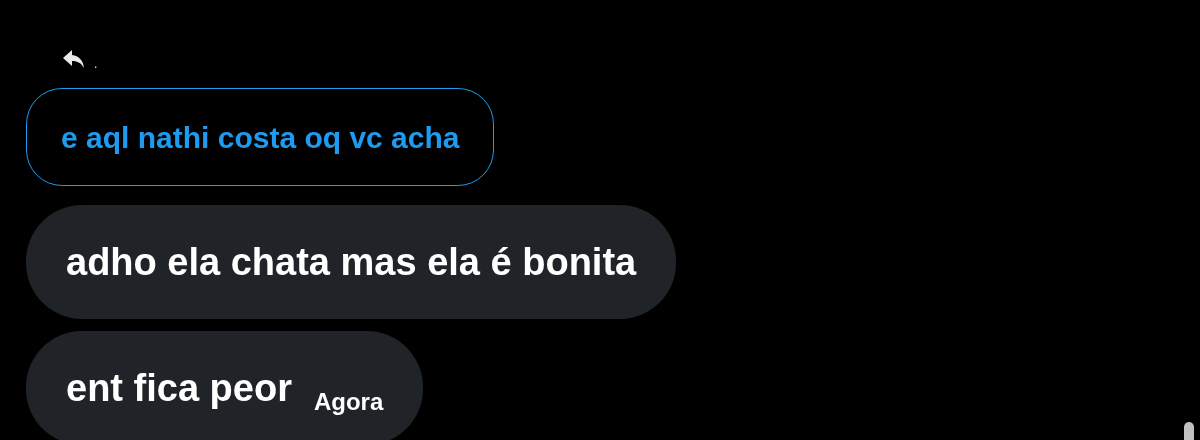 The width and height of the screenshot is (1200, 440). Describe the element at coordinates (179, 388) in the screenshot. I see `message-text: ent fica peor` at that location.